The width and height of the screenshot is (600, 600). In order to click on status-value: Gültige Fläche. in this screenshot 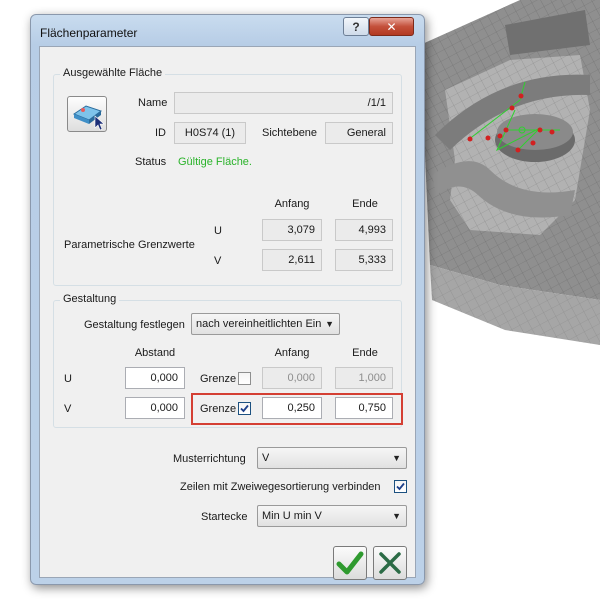, I will do `click(215, 162)`.